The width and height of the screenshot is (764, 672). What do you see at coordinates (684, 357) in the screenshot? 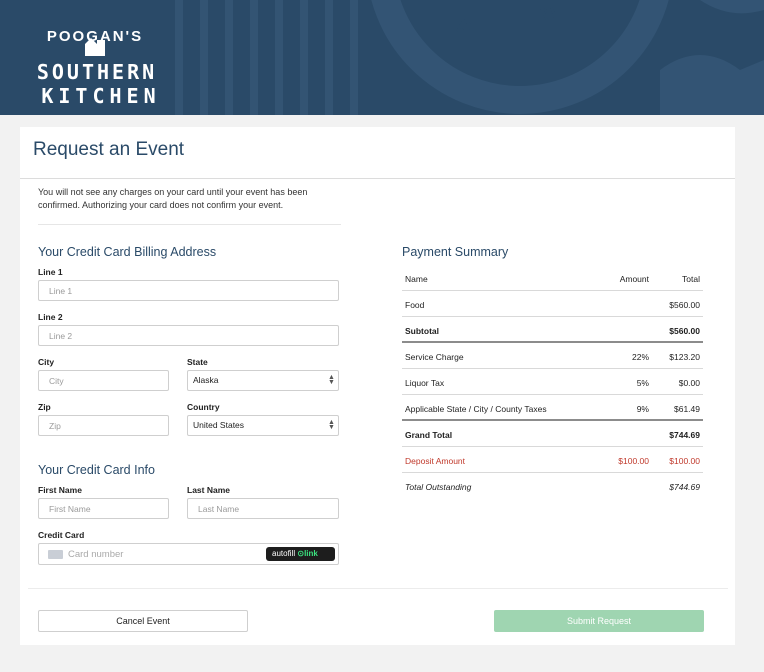
I see `row-total: $123.20` at bounding box center [684, 357].